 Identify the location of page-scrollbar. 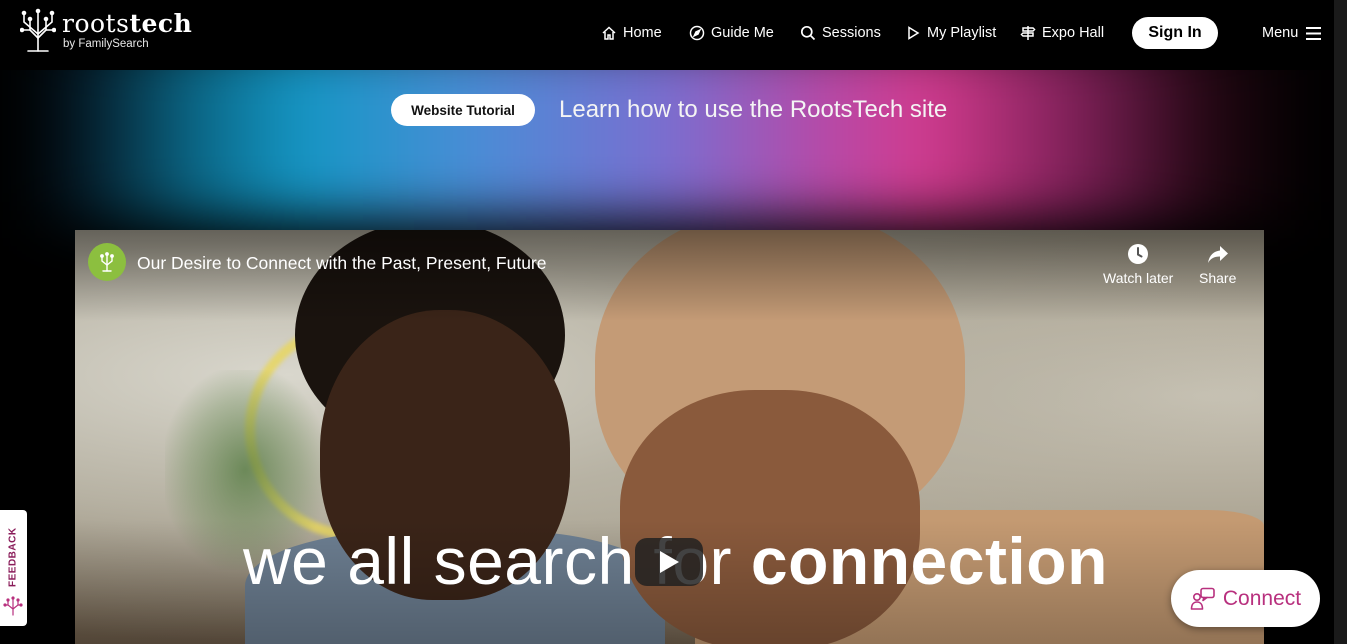
(1340, 322).